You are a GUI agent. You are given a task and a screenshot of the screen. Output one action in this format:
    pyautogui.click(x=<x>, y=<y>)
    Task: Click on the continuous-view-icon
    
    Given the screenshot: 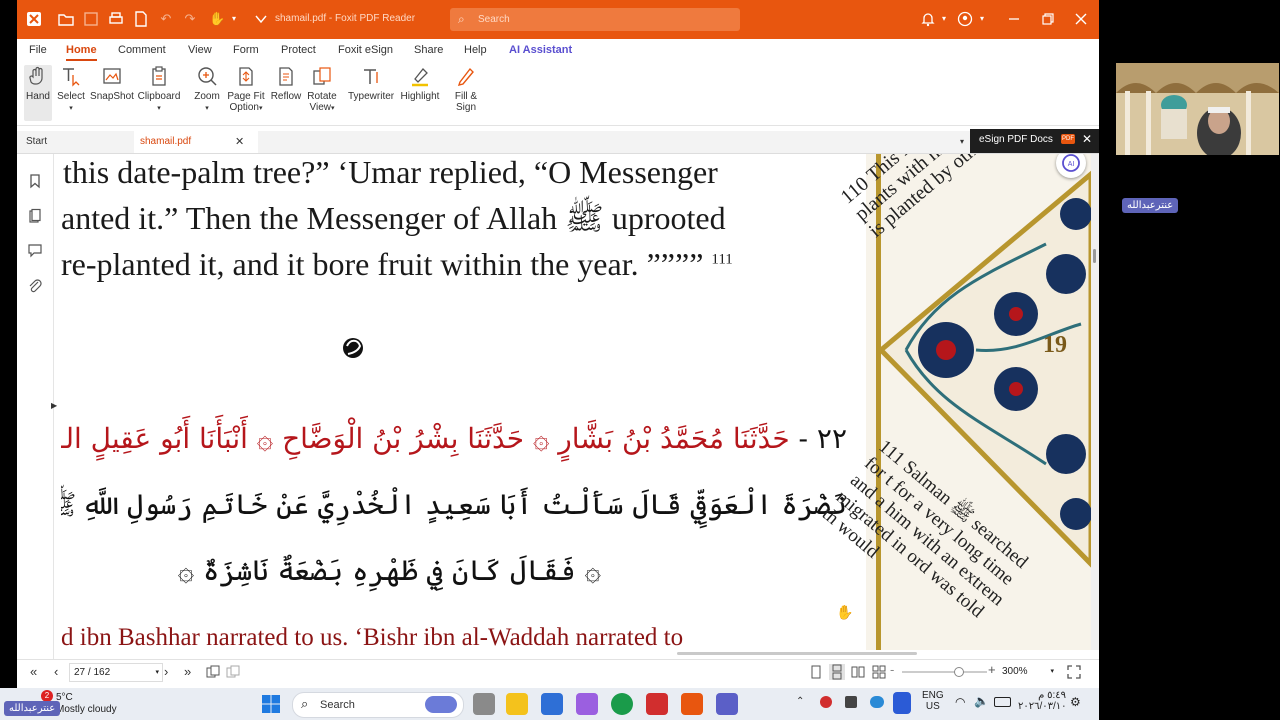 What is the action you would take?
    pyautogui.click(x=837, y=672)
    